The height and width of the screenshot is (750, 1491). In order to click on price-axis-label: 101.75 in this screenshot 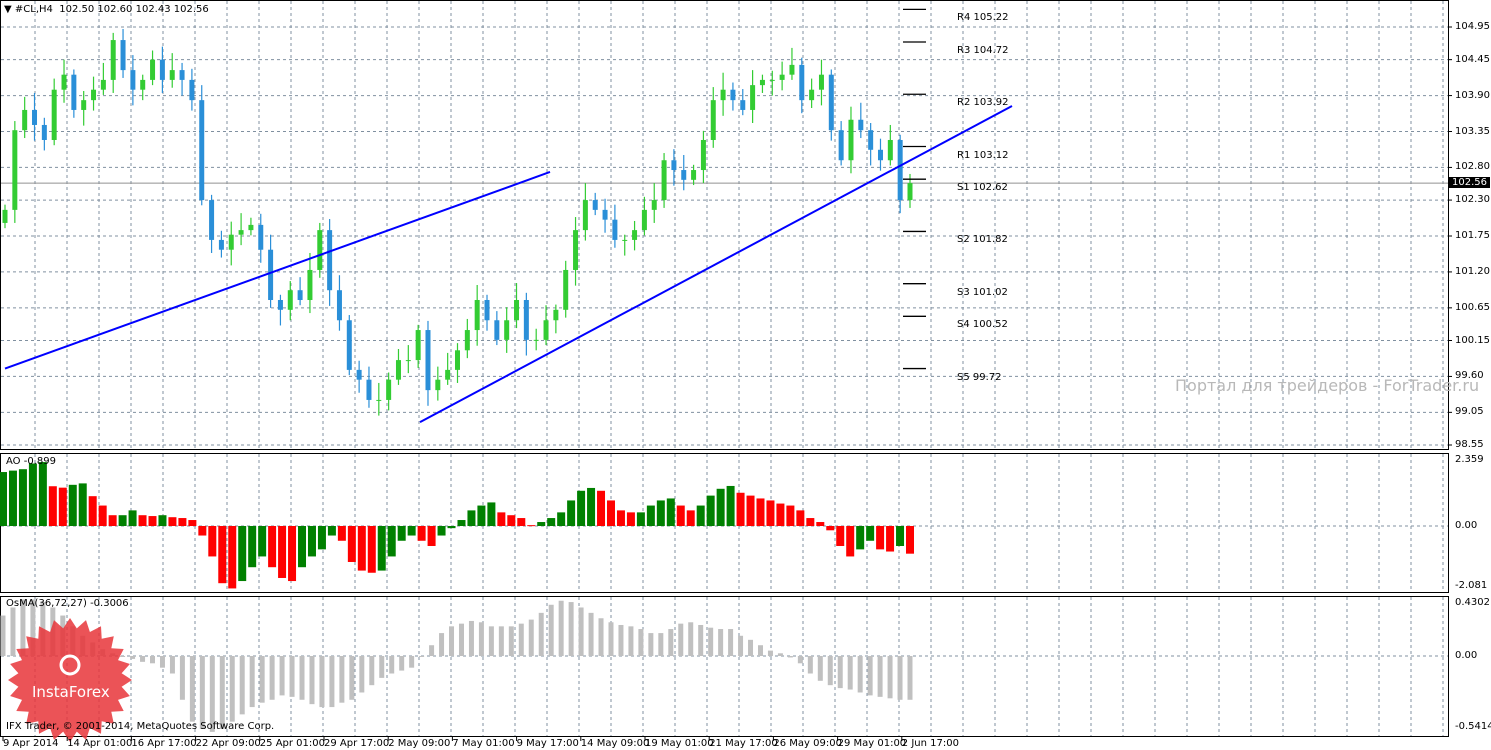, I will do `click(1472, 235)`.